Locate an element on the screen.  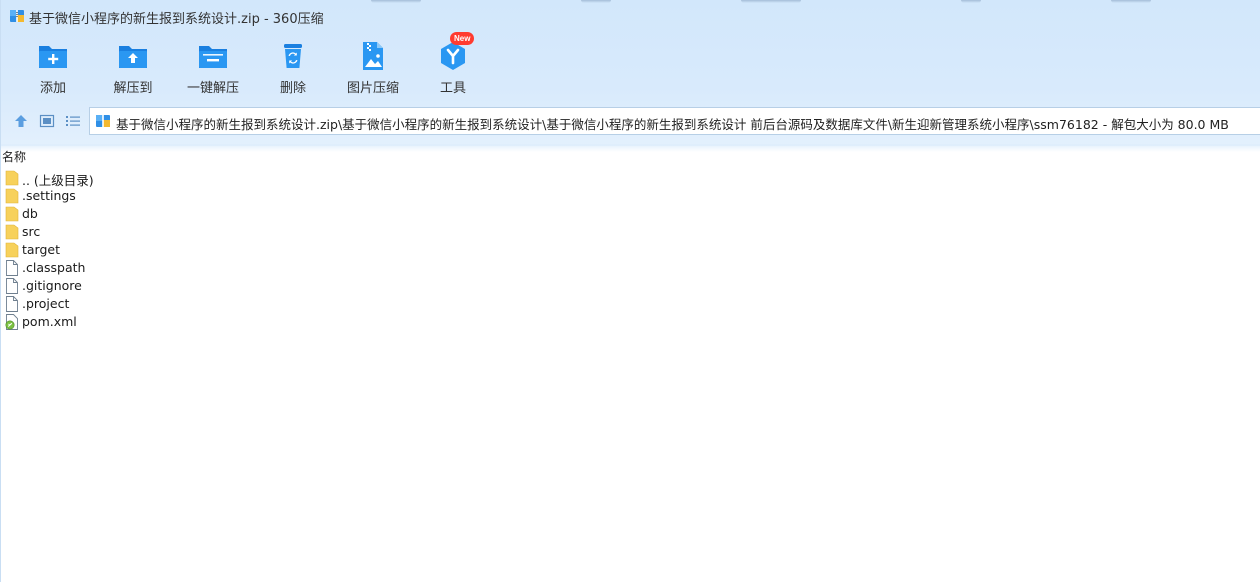
list-item-classpath: .classpath is located at coordinates (201, 268).